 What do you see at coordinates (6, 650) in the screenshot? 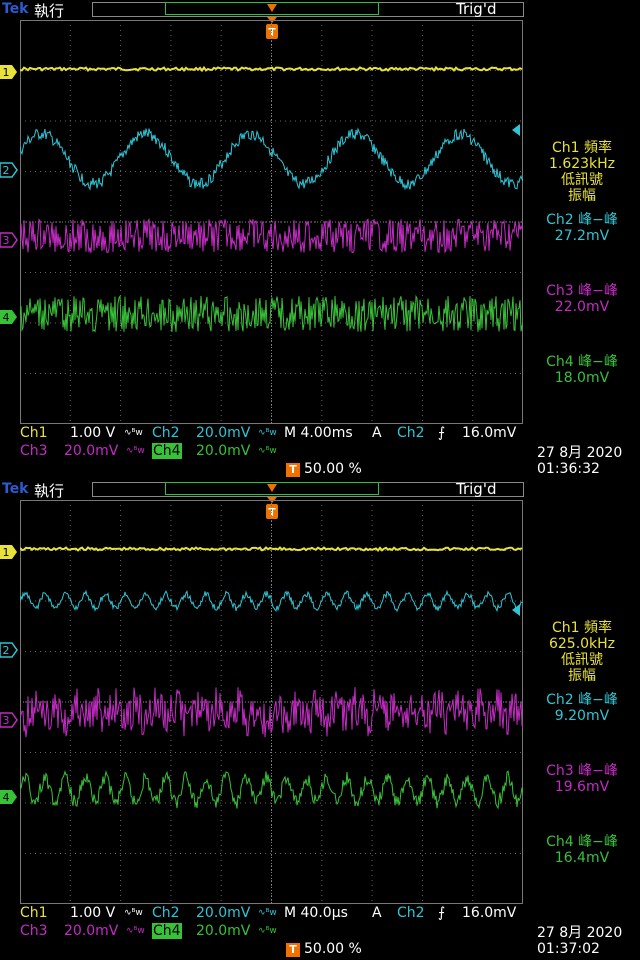
I see `svg-text: 2` at bounding box center [6, 650].